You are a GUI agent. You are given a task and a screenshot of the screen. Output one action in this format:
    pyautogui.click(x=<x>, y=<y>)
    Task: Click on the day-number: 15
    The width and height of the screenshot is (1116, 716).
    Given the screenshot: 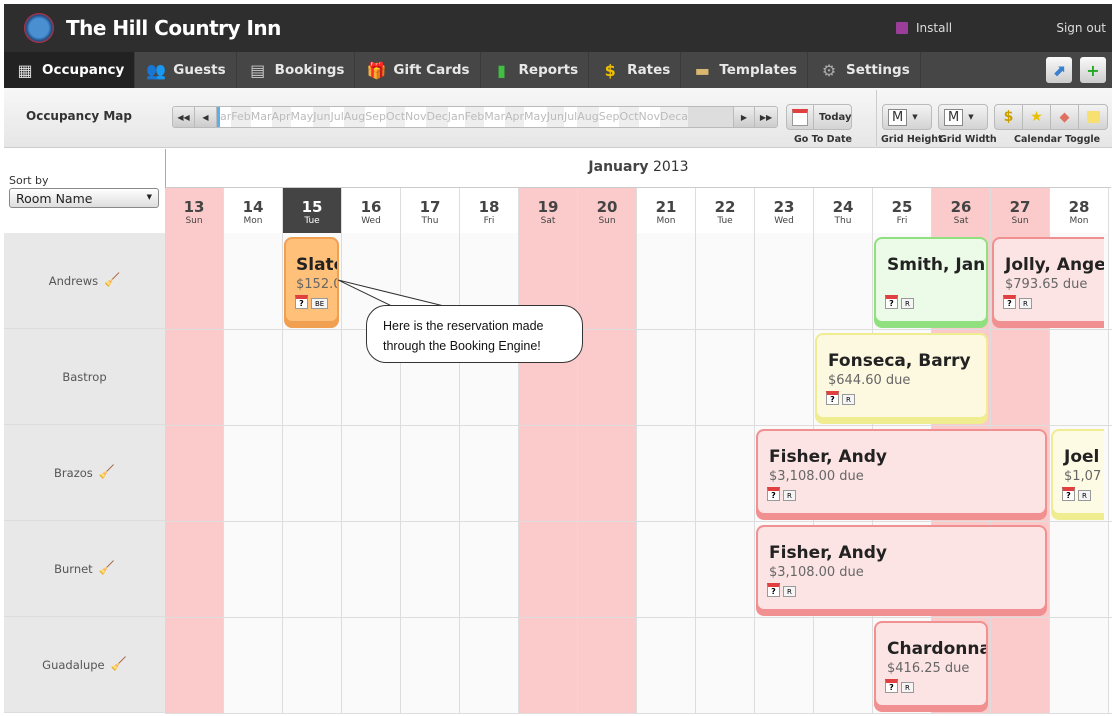 What is the action you would take?
    pyautogui.click(x=312, y=207)
    